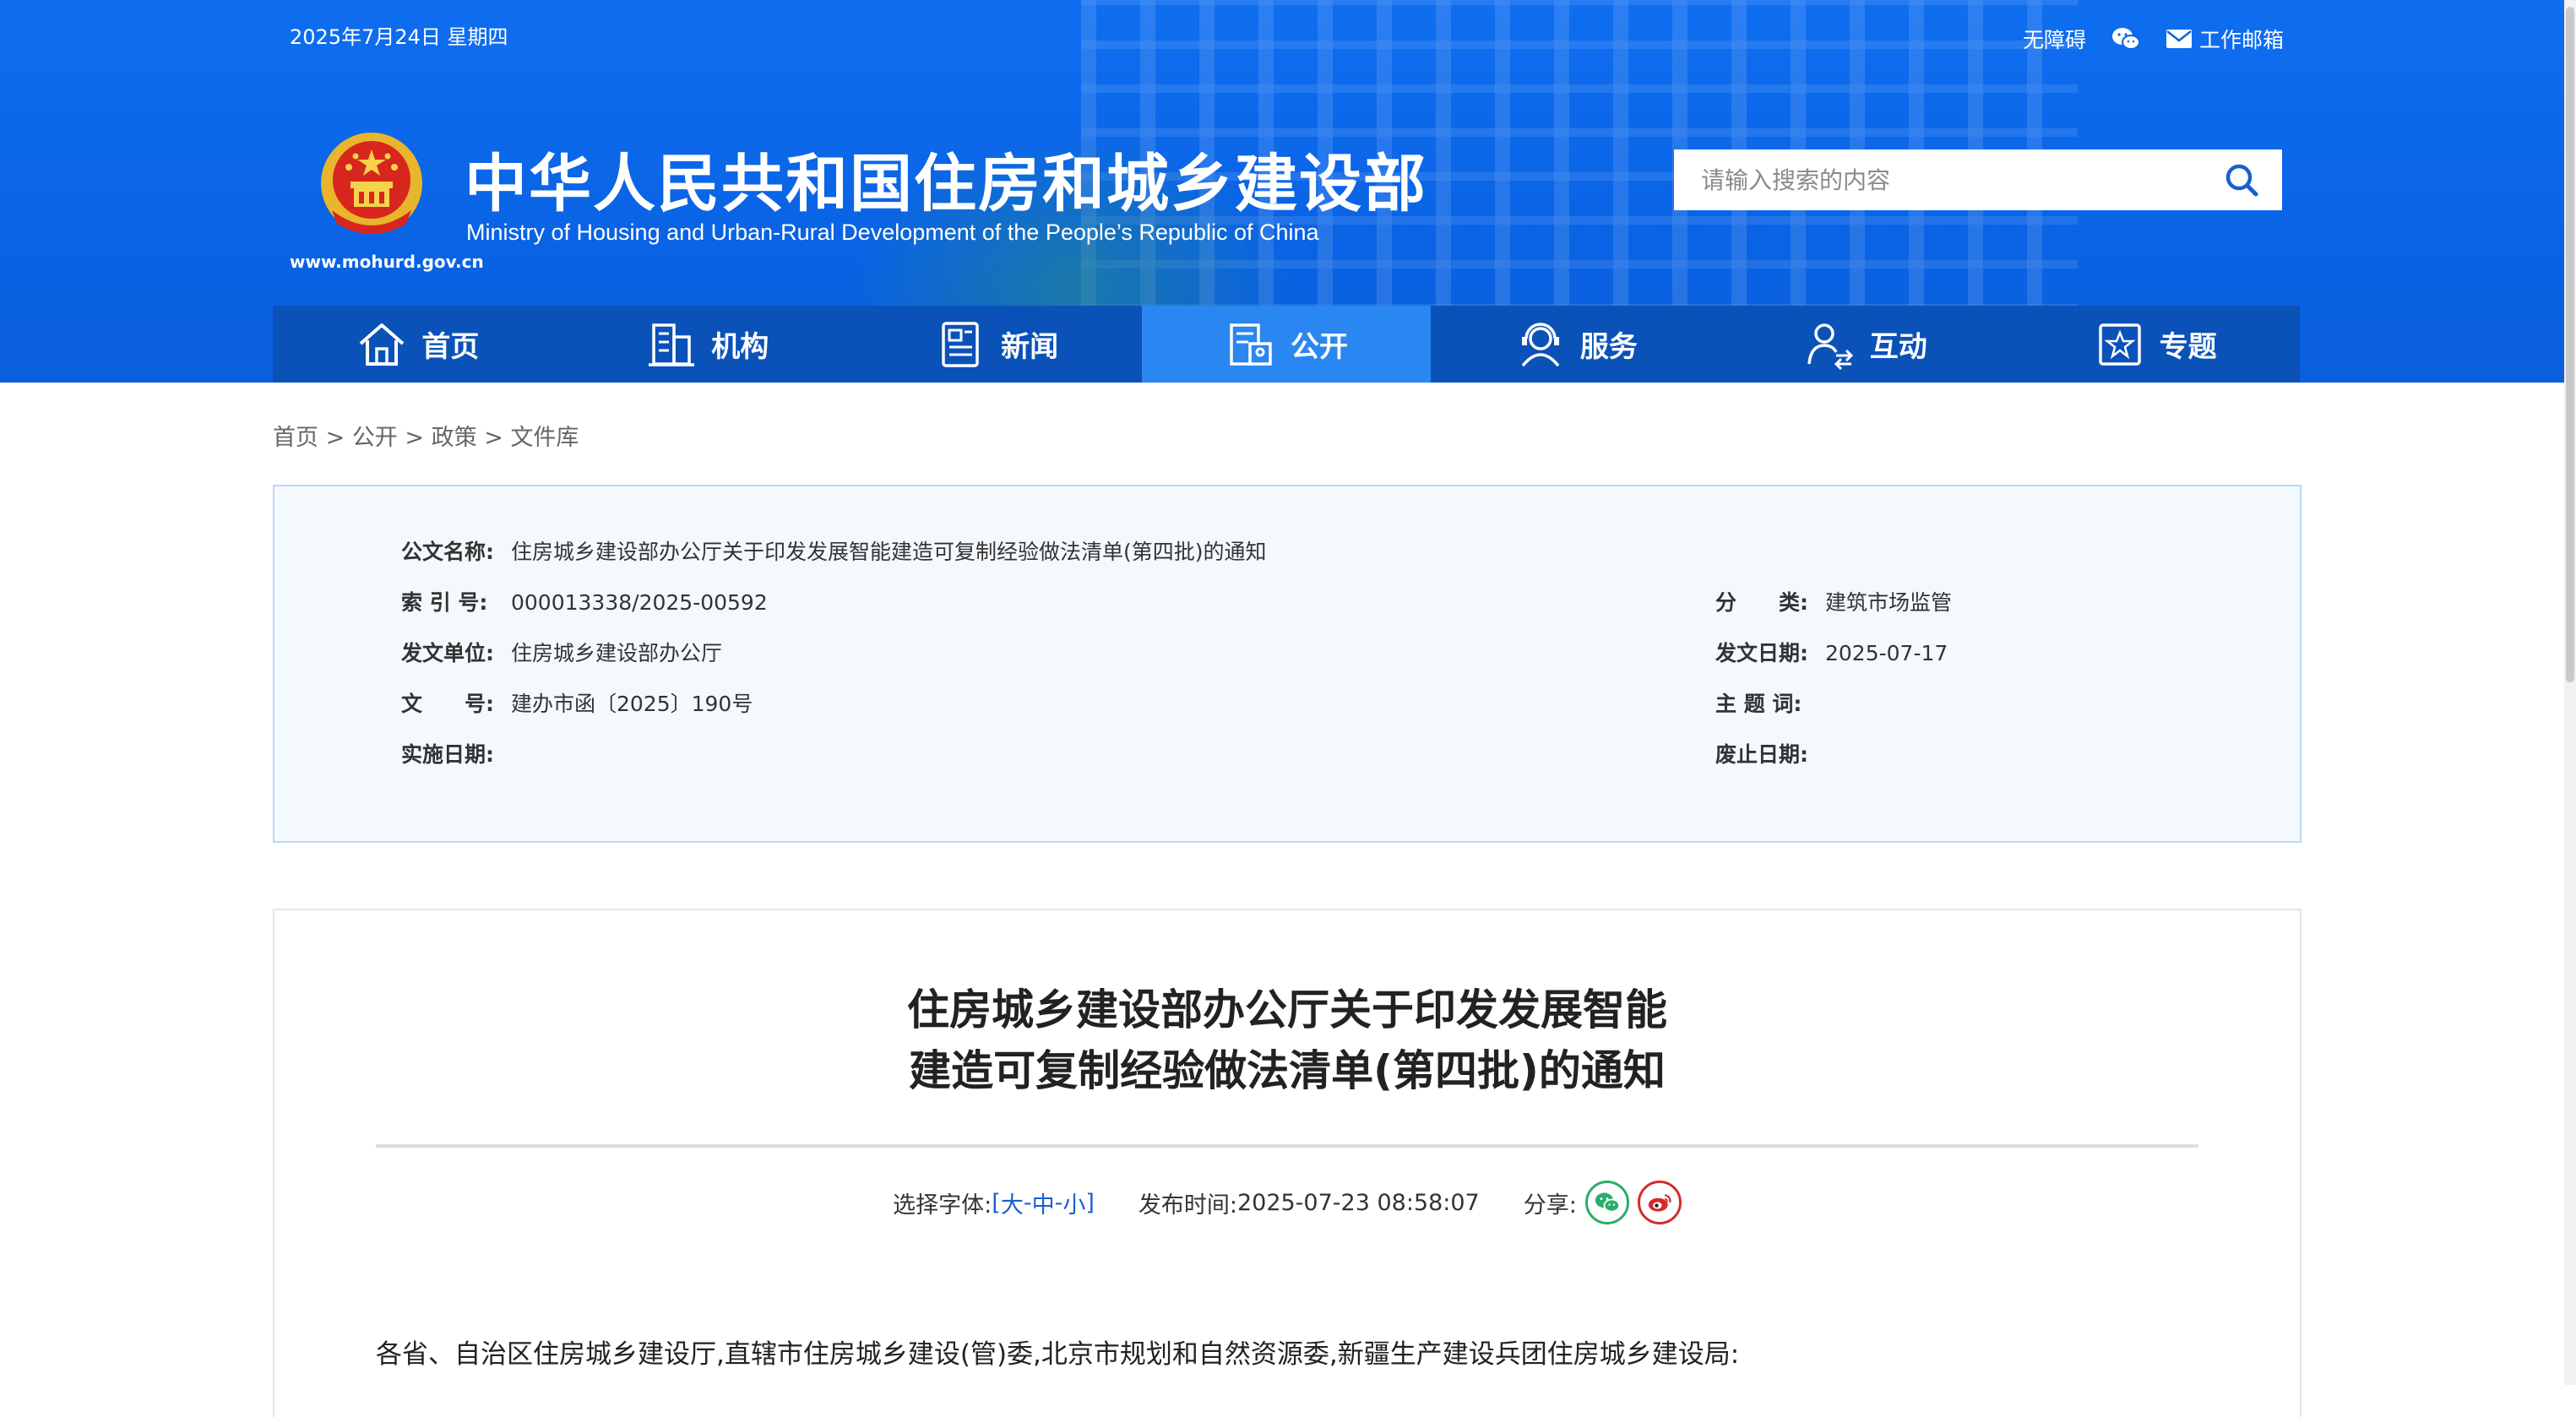 The width and height of the screenshot is (2576, 1417). I want to click on nav-label: 专题, so click(2188, 347).